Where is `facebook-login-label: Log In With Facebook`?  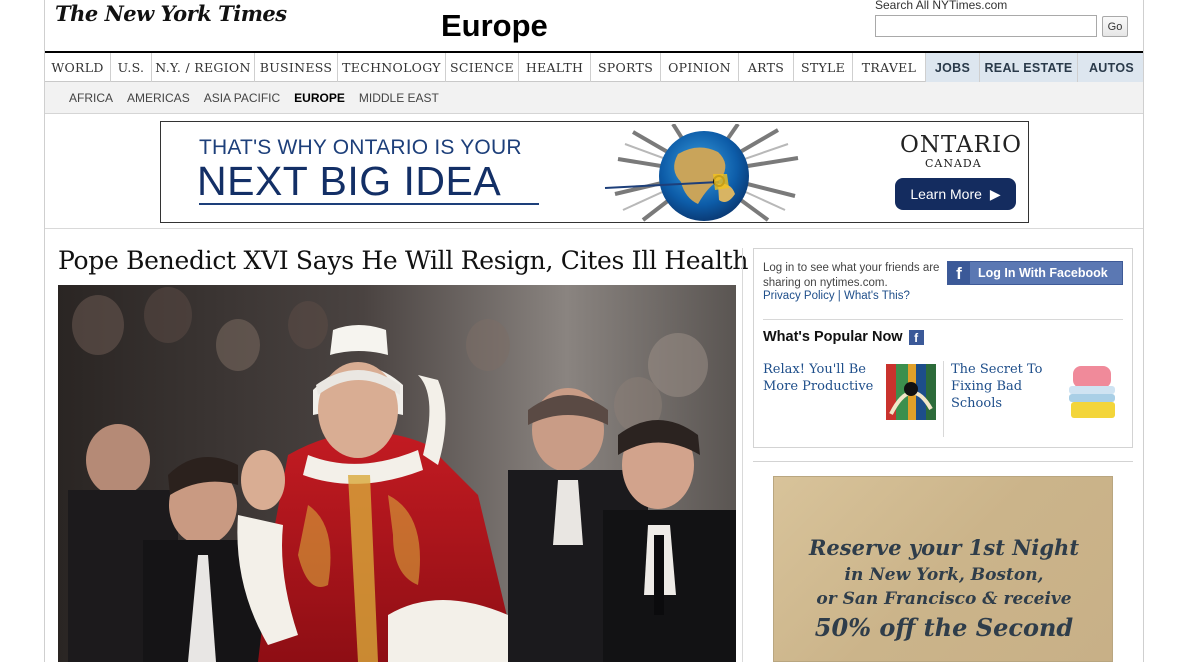 facebook-login-label: Log In With Facebook is located at coordinates (1043, 273).